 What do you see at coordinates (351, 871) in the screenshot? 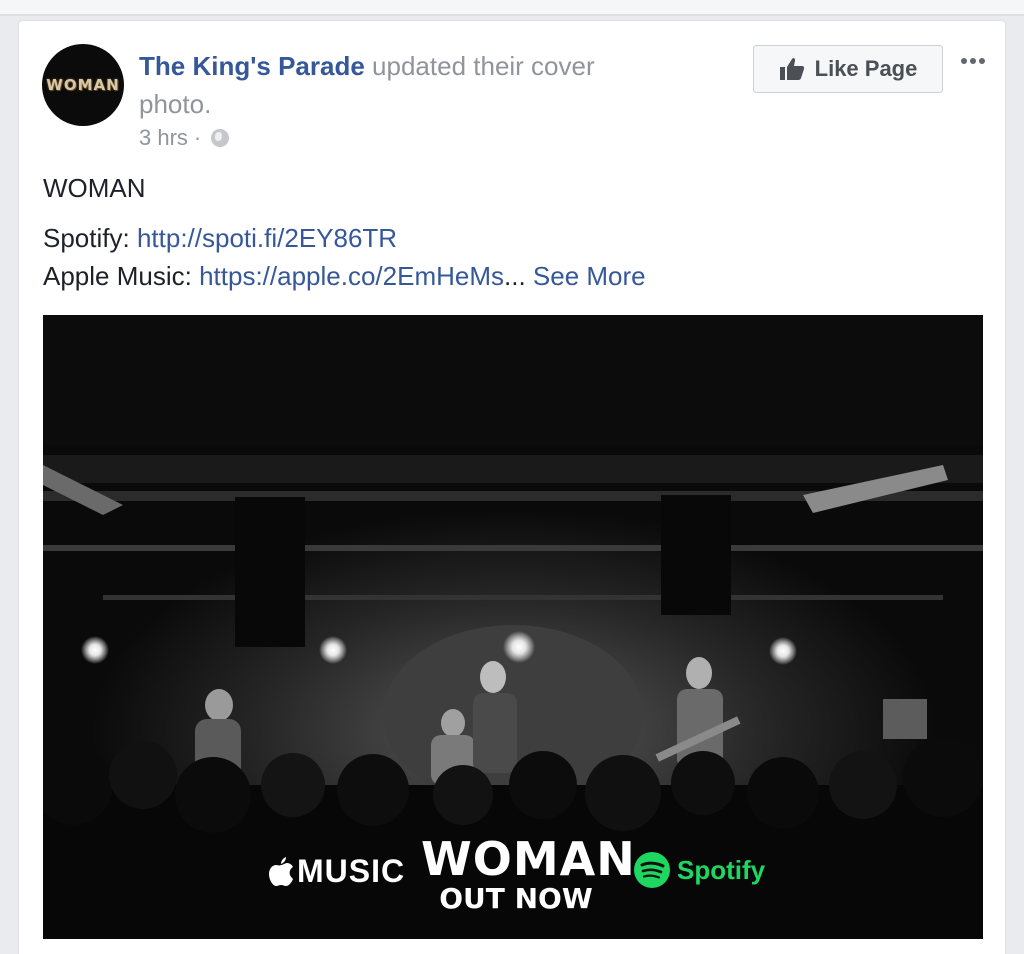
I see `apple-music-label: MUSIC` at bounding box center [351, 871].